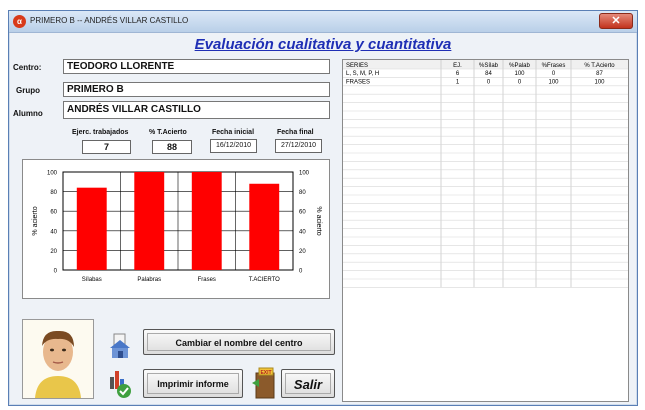 Image resolution: width=645 pixels, height=410 pixels. What do you see at coordinates (323, 44) in the screenshot?
I see `form-title: Evaluación cualitativa y cuantitativa` at bounding box center [323, 44].